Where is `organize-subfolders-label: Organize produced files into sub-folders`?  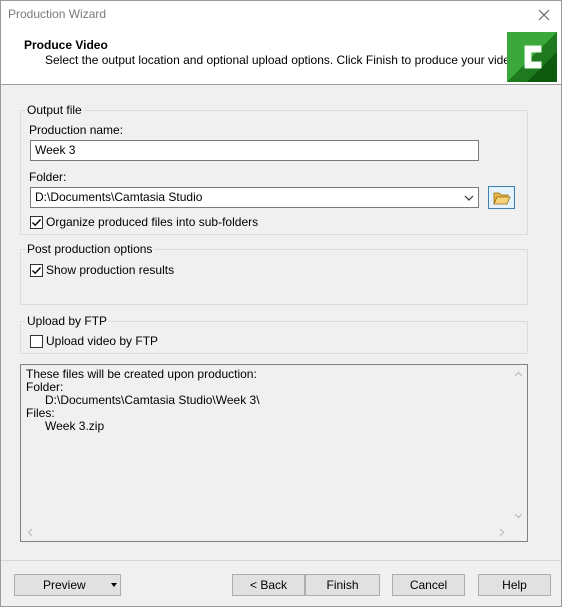 organize-subfolders-label: Organize produced files into sub-folders is located at coordinates (152, 222).